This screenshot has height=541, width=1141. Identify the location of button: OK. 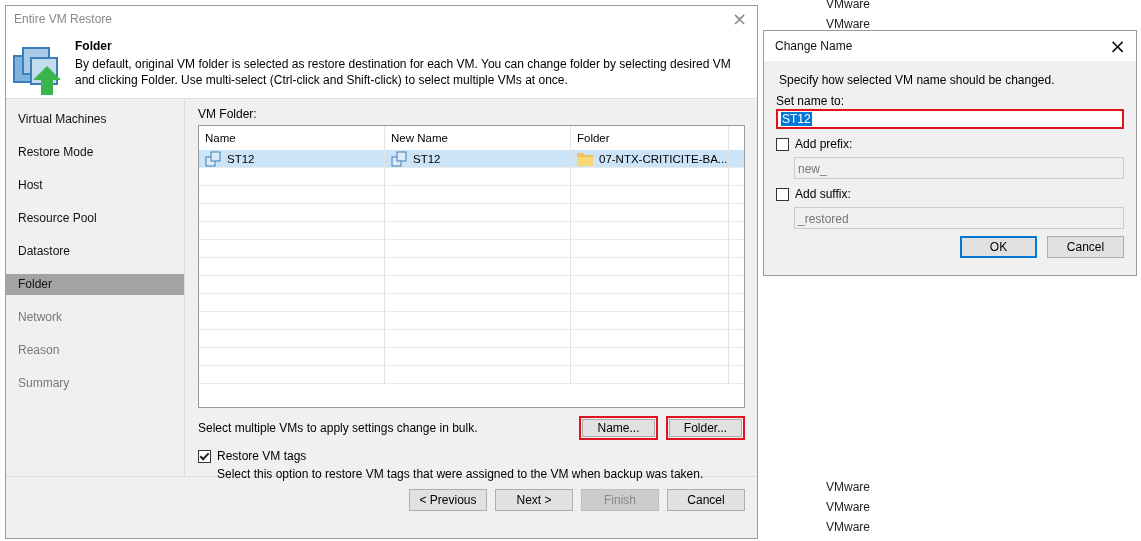
(998, 247).